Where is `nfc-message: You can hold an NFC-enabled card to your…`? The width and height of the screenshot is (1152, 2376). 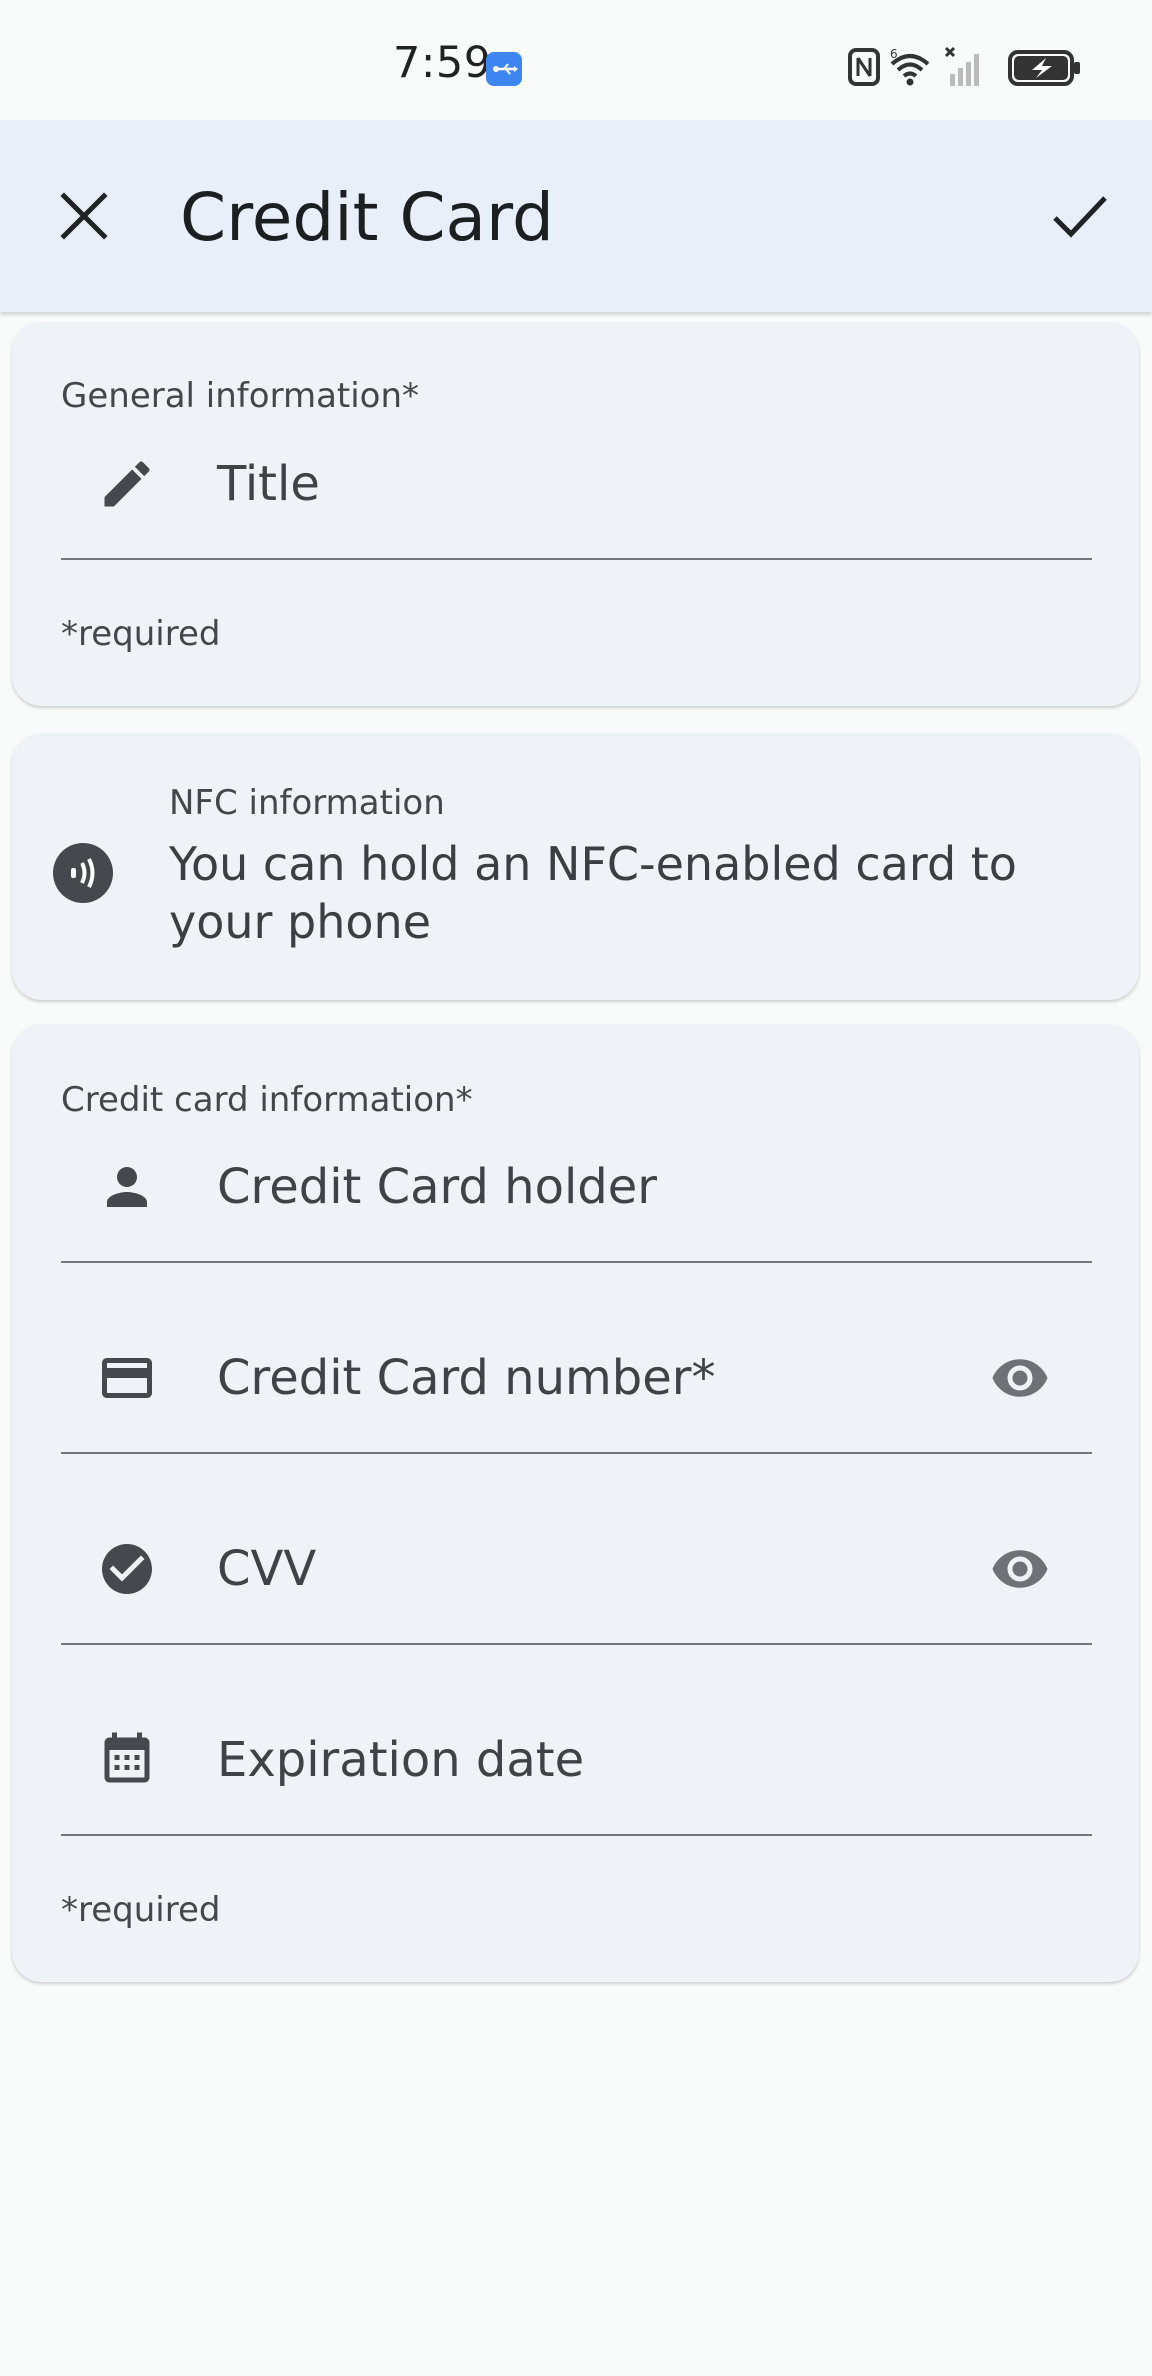
nfc-message: You can hold an NFC-enabled card to your… is located at coordinates (593, 893).